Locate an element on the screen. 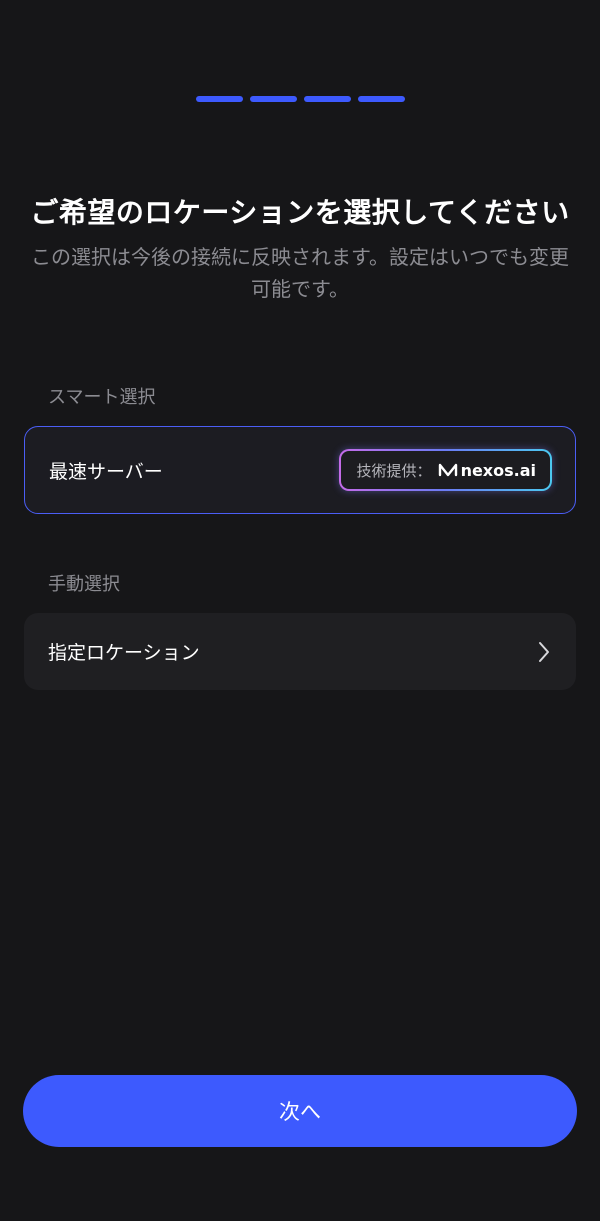 Image resolution: width=600 pixels, height=1221 pixels. badge-prefix: 技術提供： is located at coordinates (394, 470).